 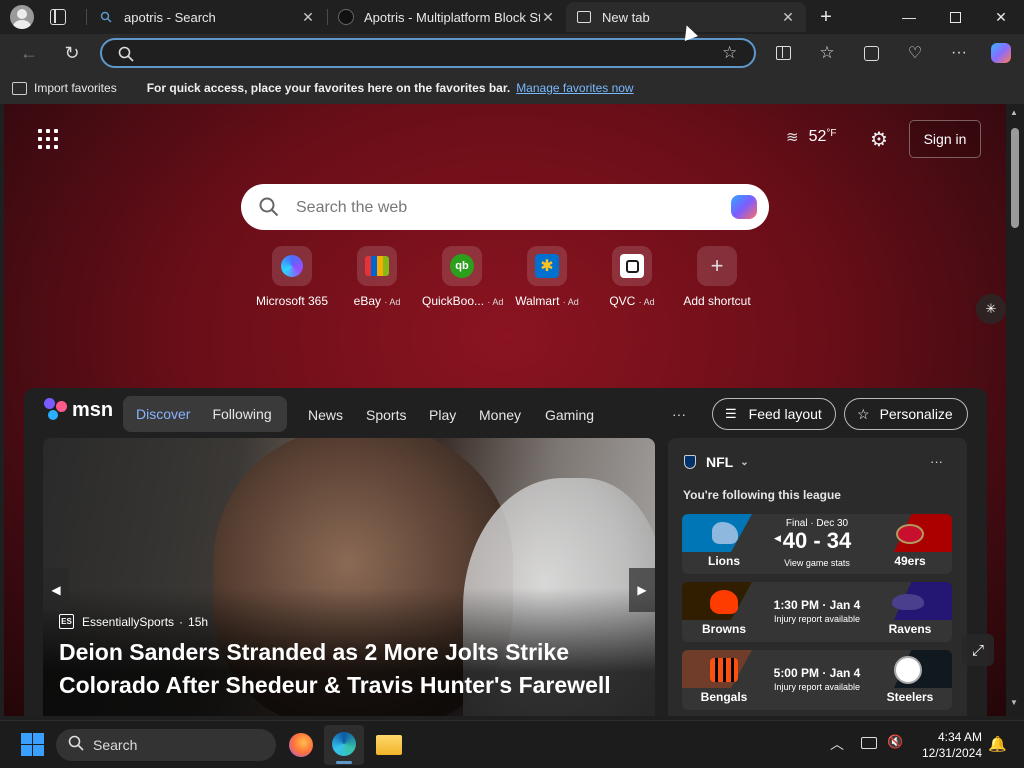 I want to click on new-tab-button: +, so click(x=826, y=17).